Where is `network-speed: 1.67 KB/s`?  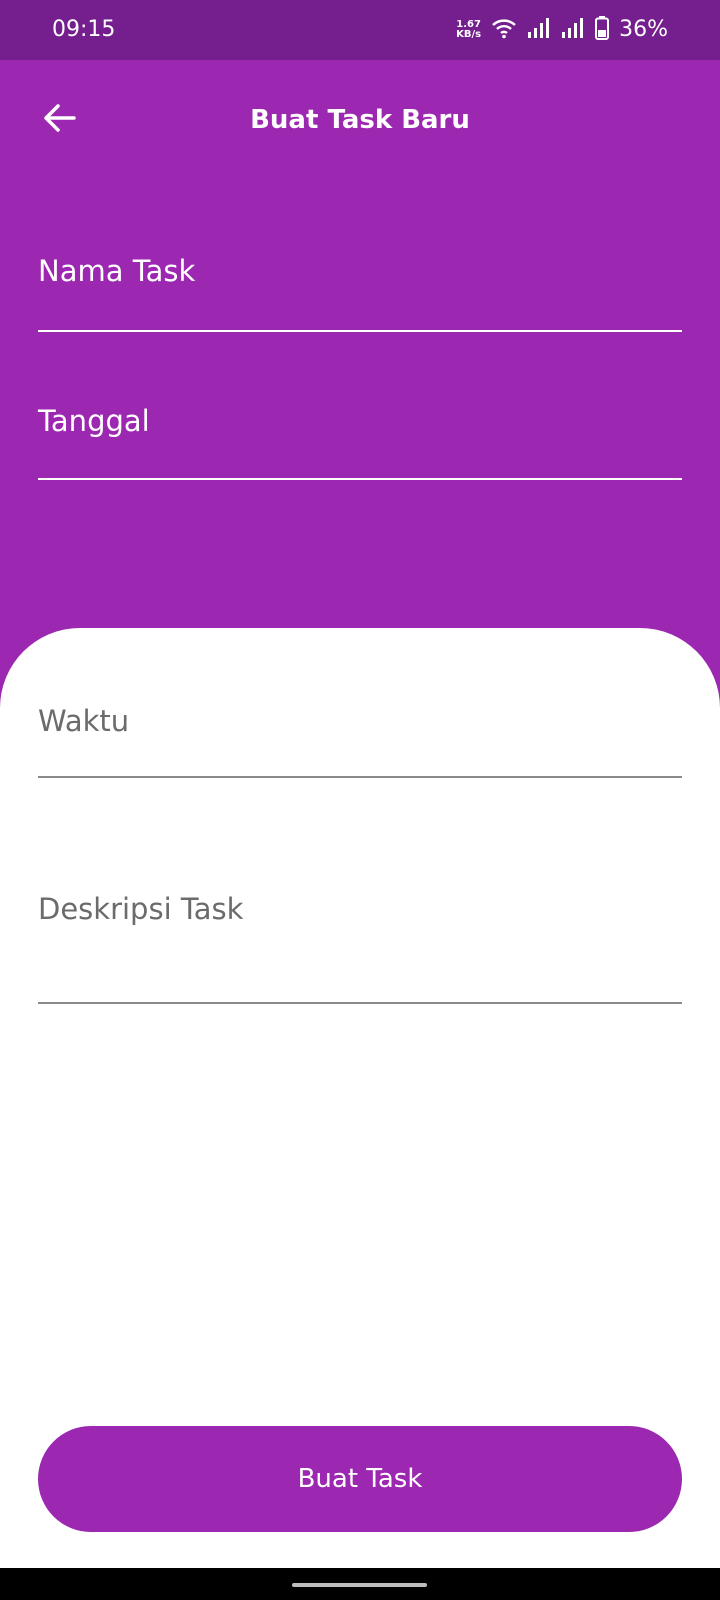 network-speed: 1.67 KB/s is located at coordinates (468, 30).